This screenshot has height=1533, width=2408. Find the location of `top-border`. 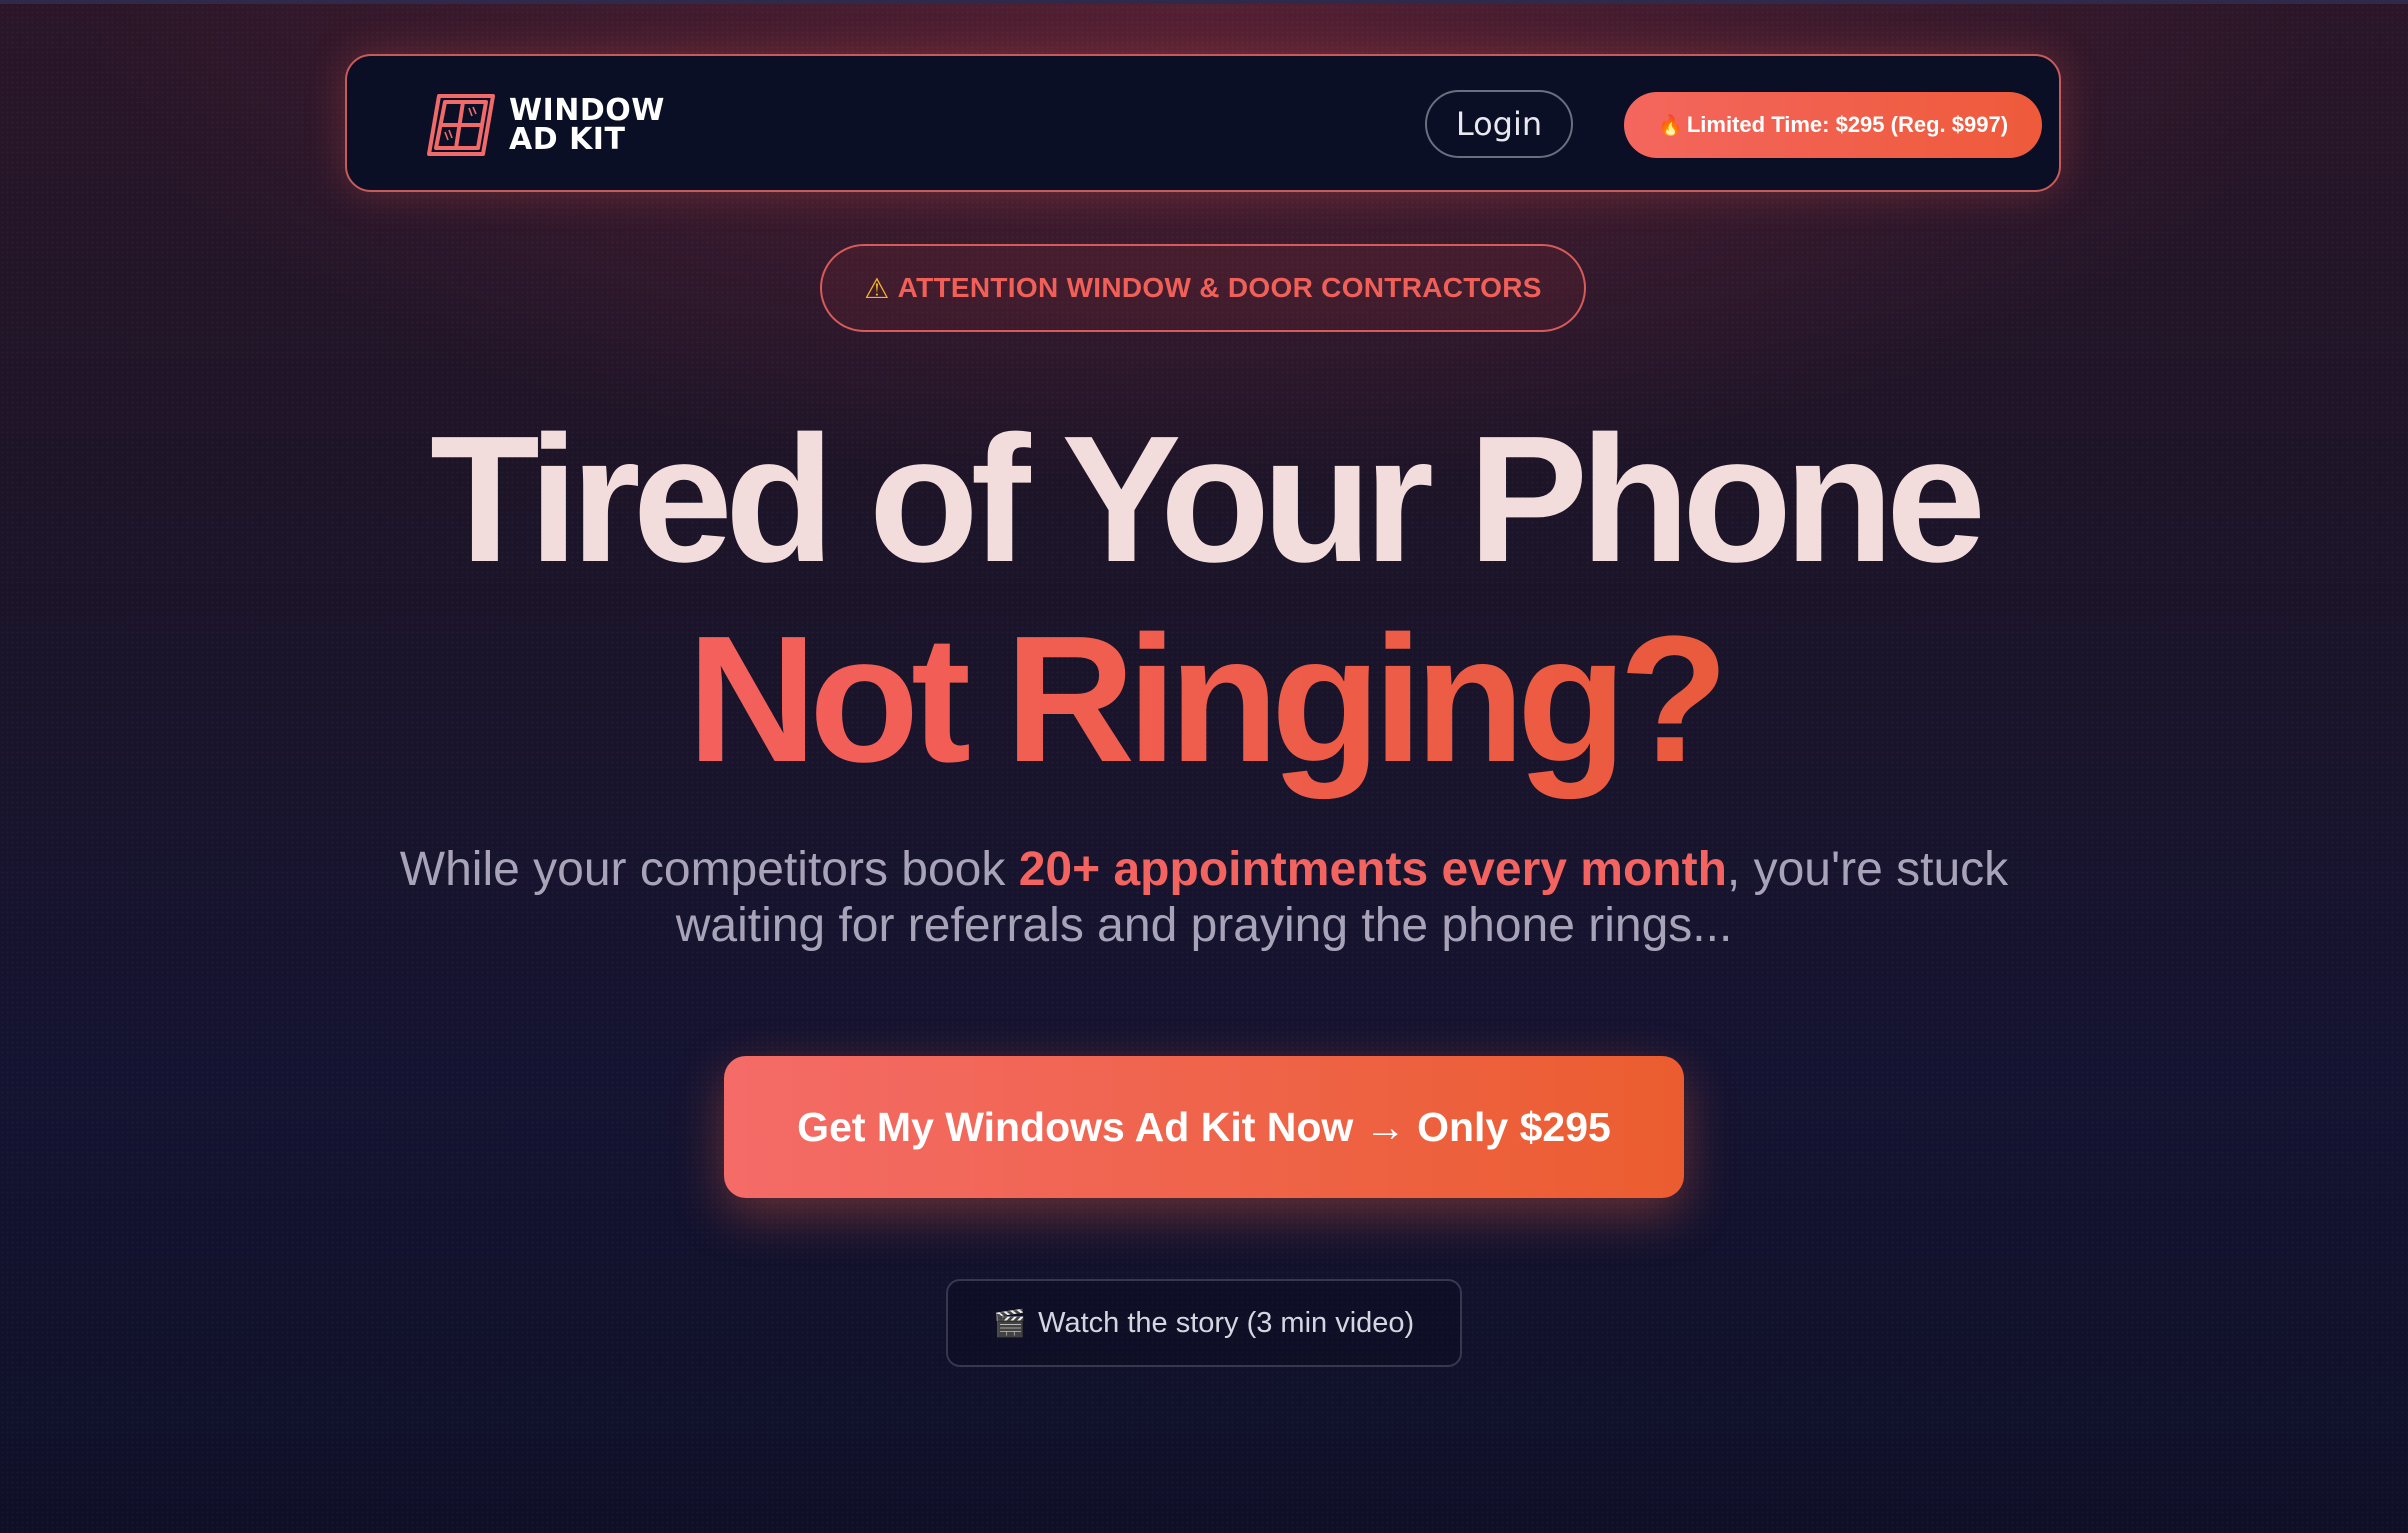

top-border is located at coordinates (1204, 2).